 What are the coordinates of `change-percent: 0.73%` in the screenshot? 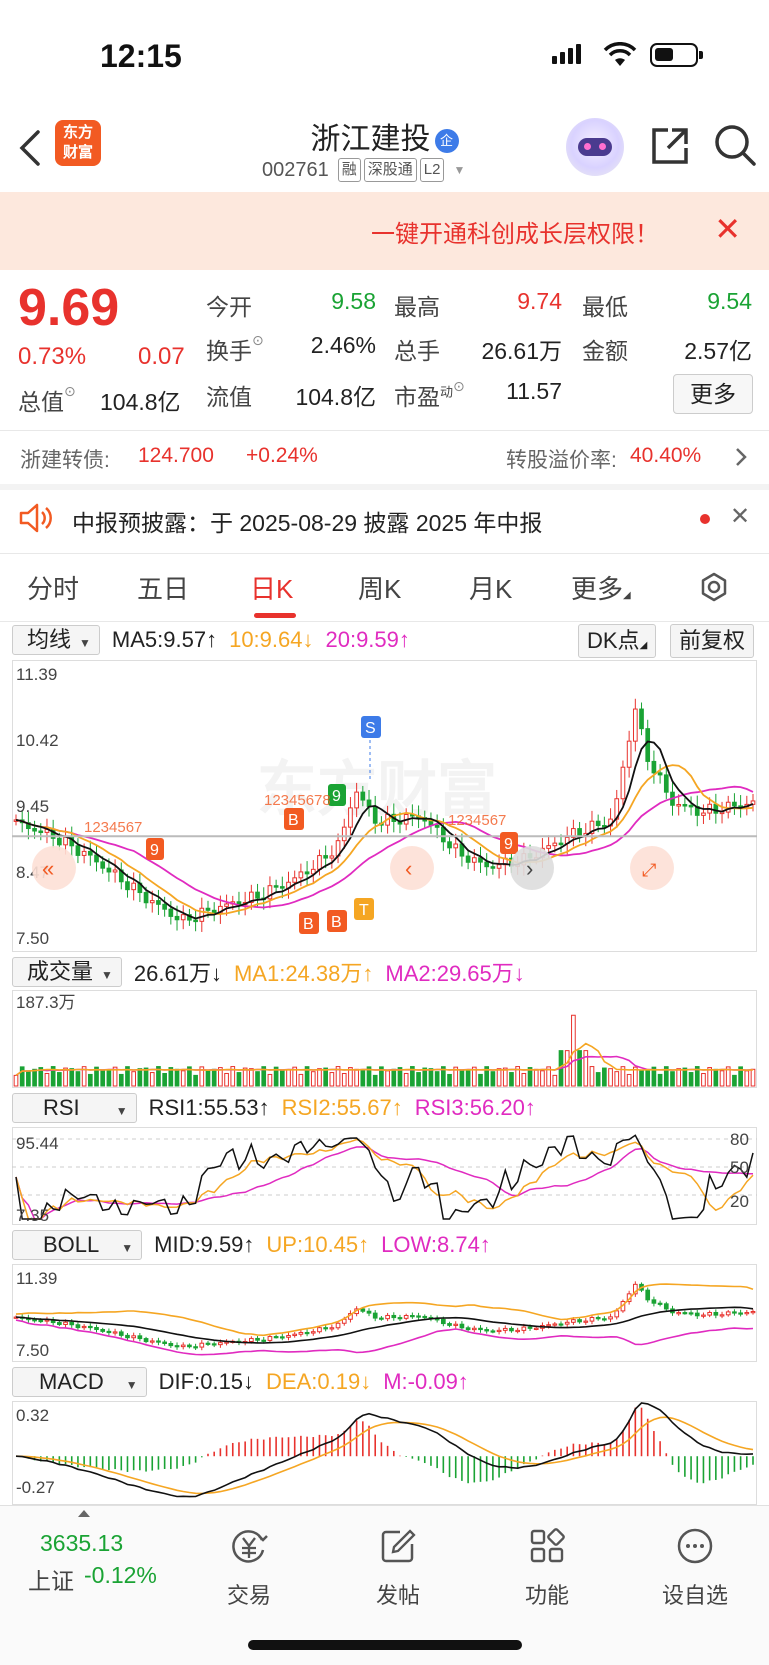 It's located at (52, 356).